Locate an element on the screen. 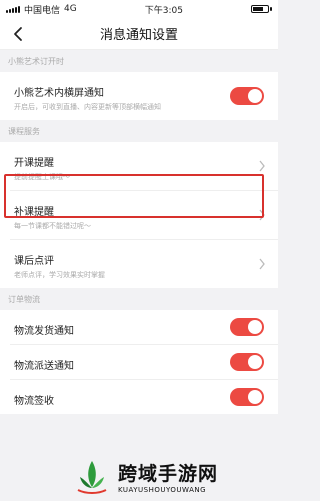 This screenshot has width=320, height=501. setting-title: 物流签收 is located at coordinates (34, 401).